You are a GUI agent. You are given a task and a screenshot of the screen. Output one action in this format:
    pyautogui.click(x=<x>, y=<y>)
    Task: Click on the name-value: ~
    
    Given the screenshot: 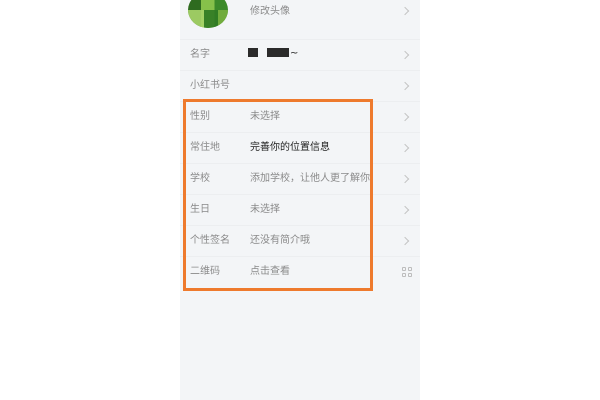 What is the action you would take?
    pyautogui.click(x=294, y=53)
    